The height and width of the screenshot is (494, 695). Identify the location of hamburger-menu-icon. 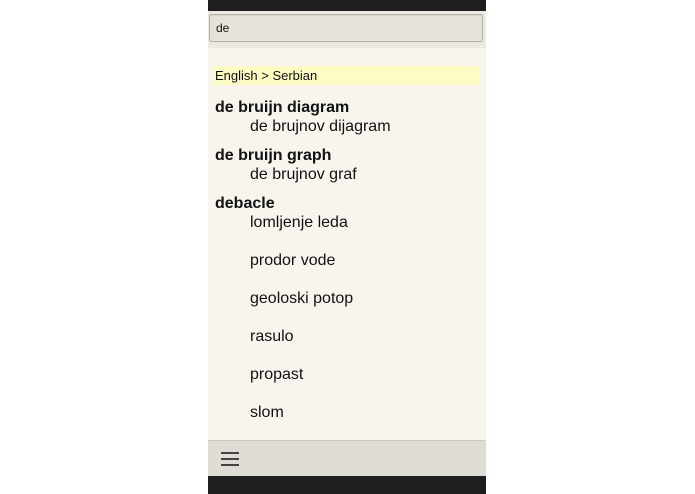
(231, 459).